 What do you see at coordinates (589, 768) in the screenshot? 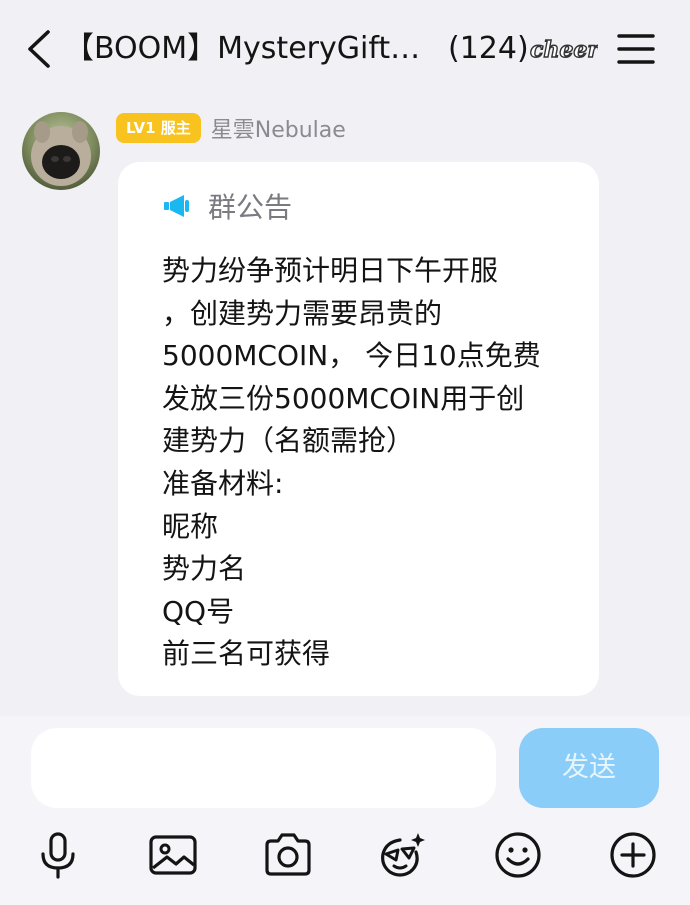
I see `send-button: 发送` at bounding box center [589, 768].